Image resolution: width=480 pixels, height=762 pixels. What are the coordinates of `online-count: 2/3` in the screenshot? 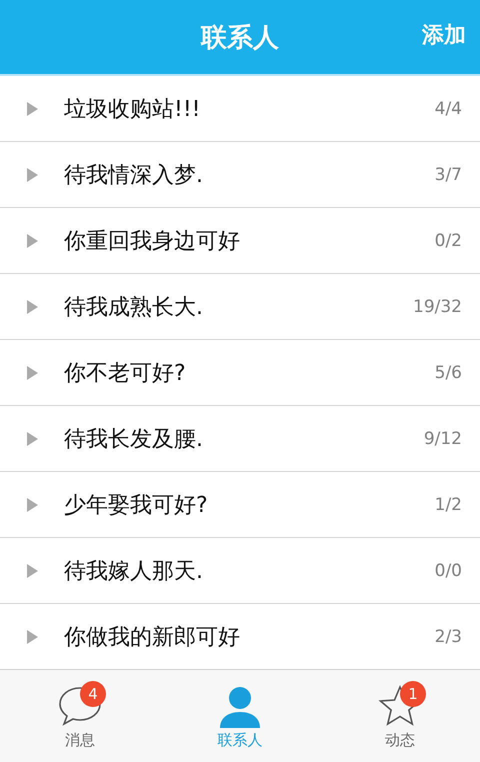 It's located at (448, 636).